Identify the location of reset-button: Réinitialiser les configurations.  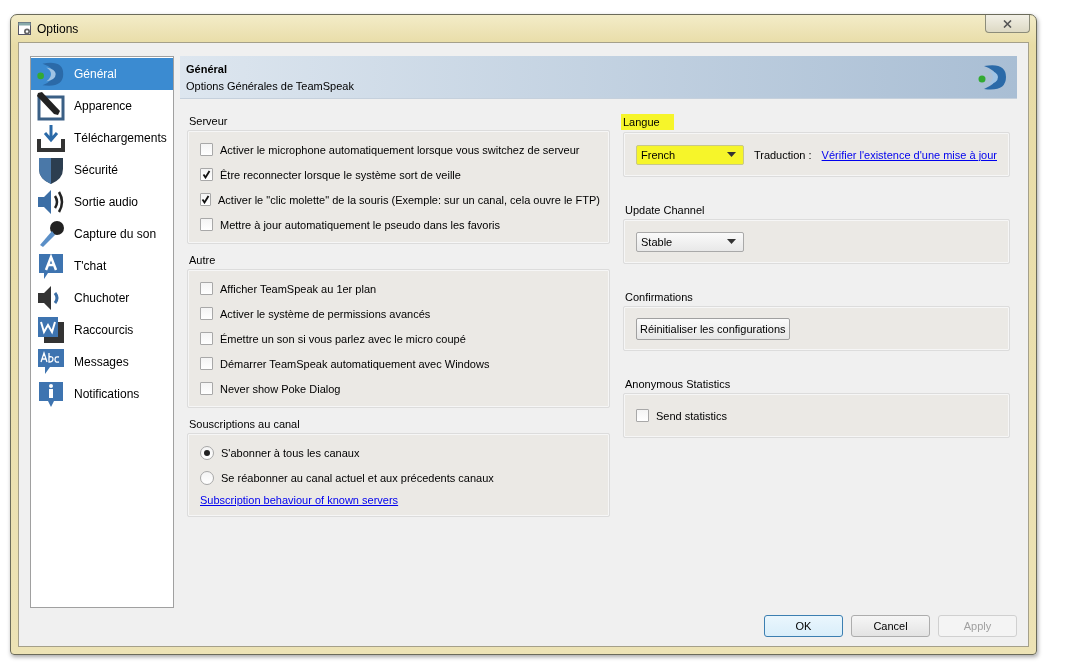
(713, 328).